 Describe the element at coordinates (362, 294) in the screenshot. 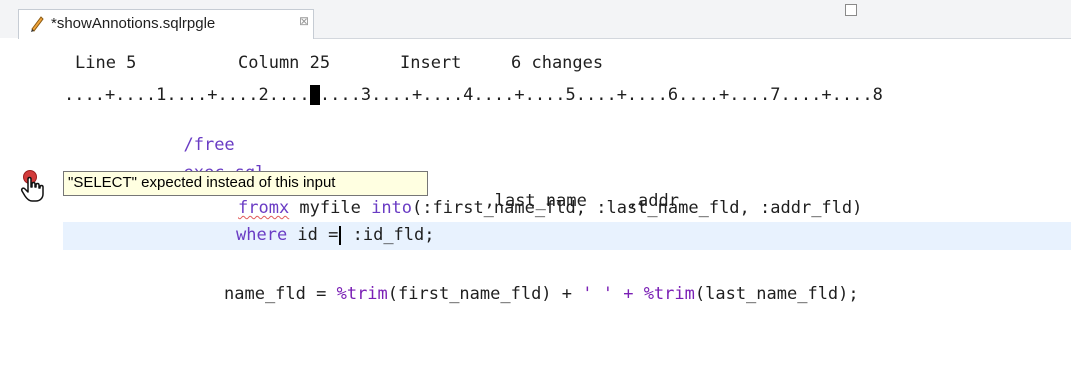

I see `trim-builtin-1: %trim` at that location.